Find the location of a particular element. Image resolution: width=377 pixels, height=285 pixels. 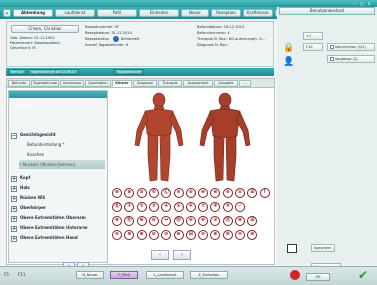

symbol-button: ① is located at coordinates (129, 207).